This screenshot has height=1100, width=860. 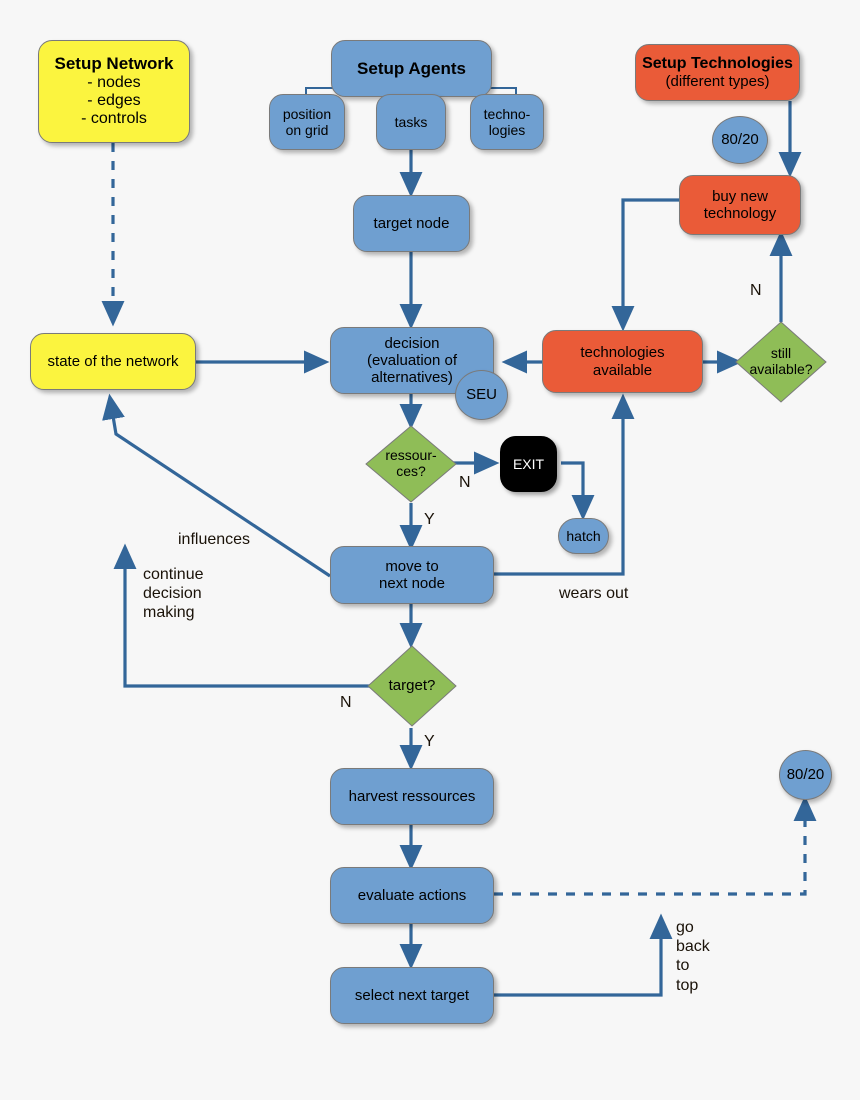 I want to click on pareto-bottom-label: 80/20, so click(x=805, y=775).